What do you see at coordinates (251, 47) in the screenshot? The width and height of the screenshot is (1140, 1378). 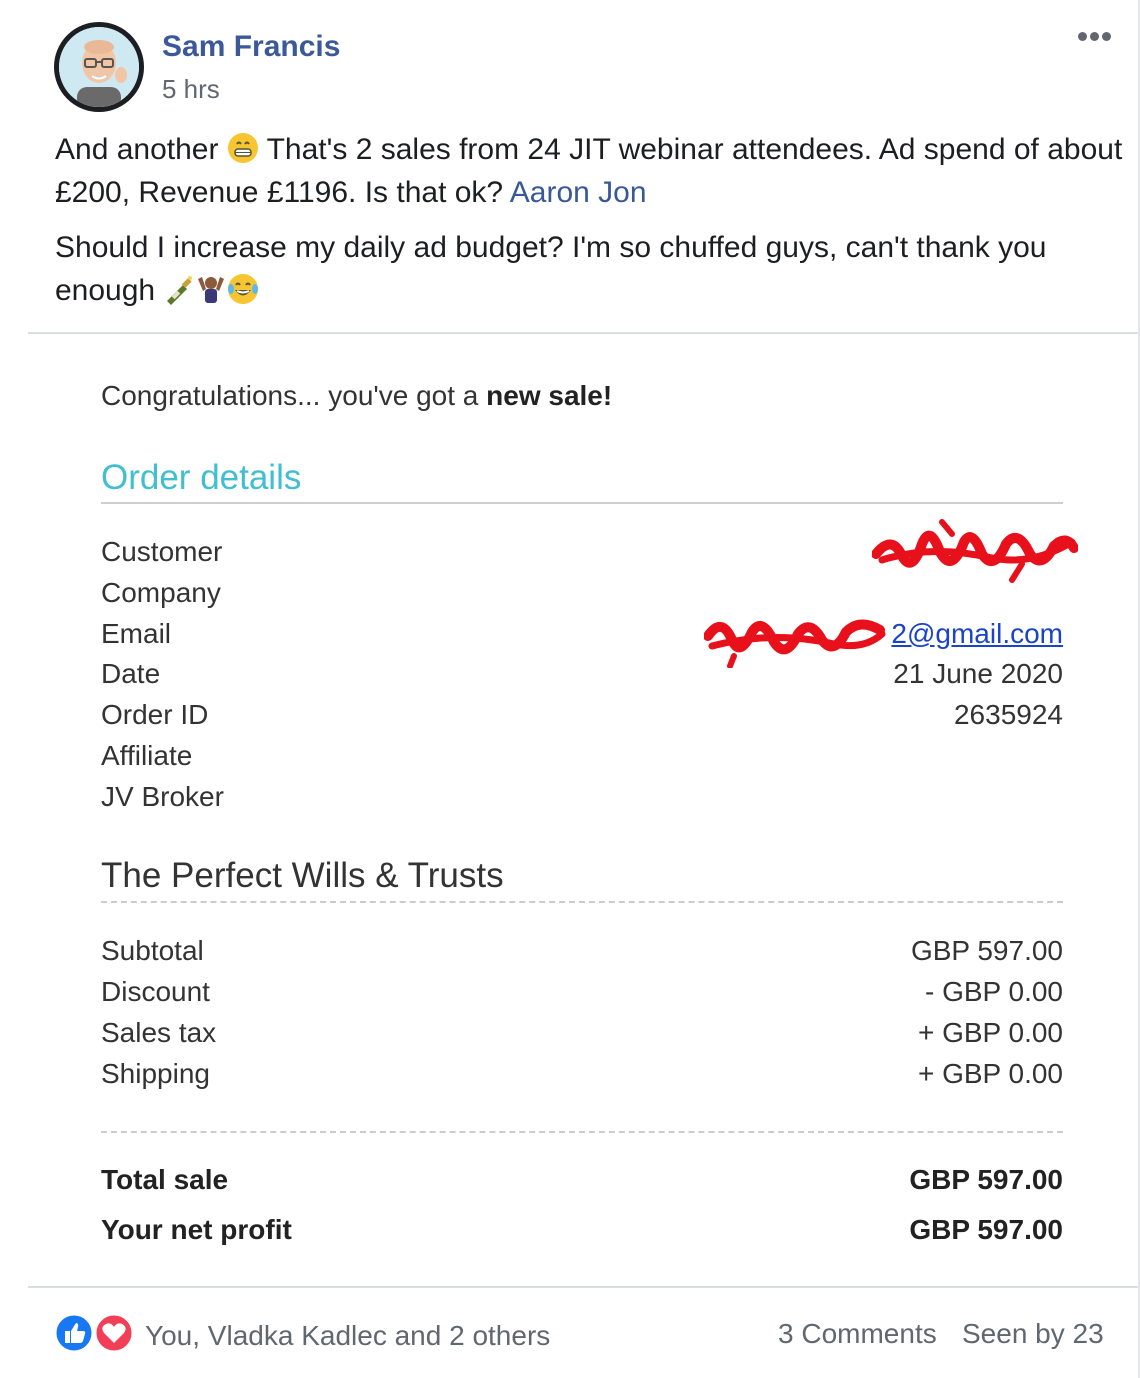 I see `author-name: Sam Francis` at bounding box center [251, 47].